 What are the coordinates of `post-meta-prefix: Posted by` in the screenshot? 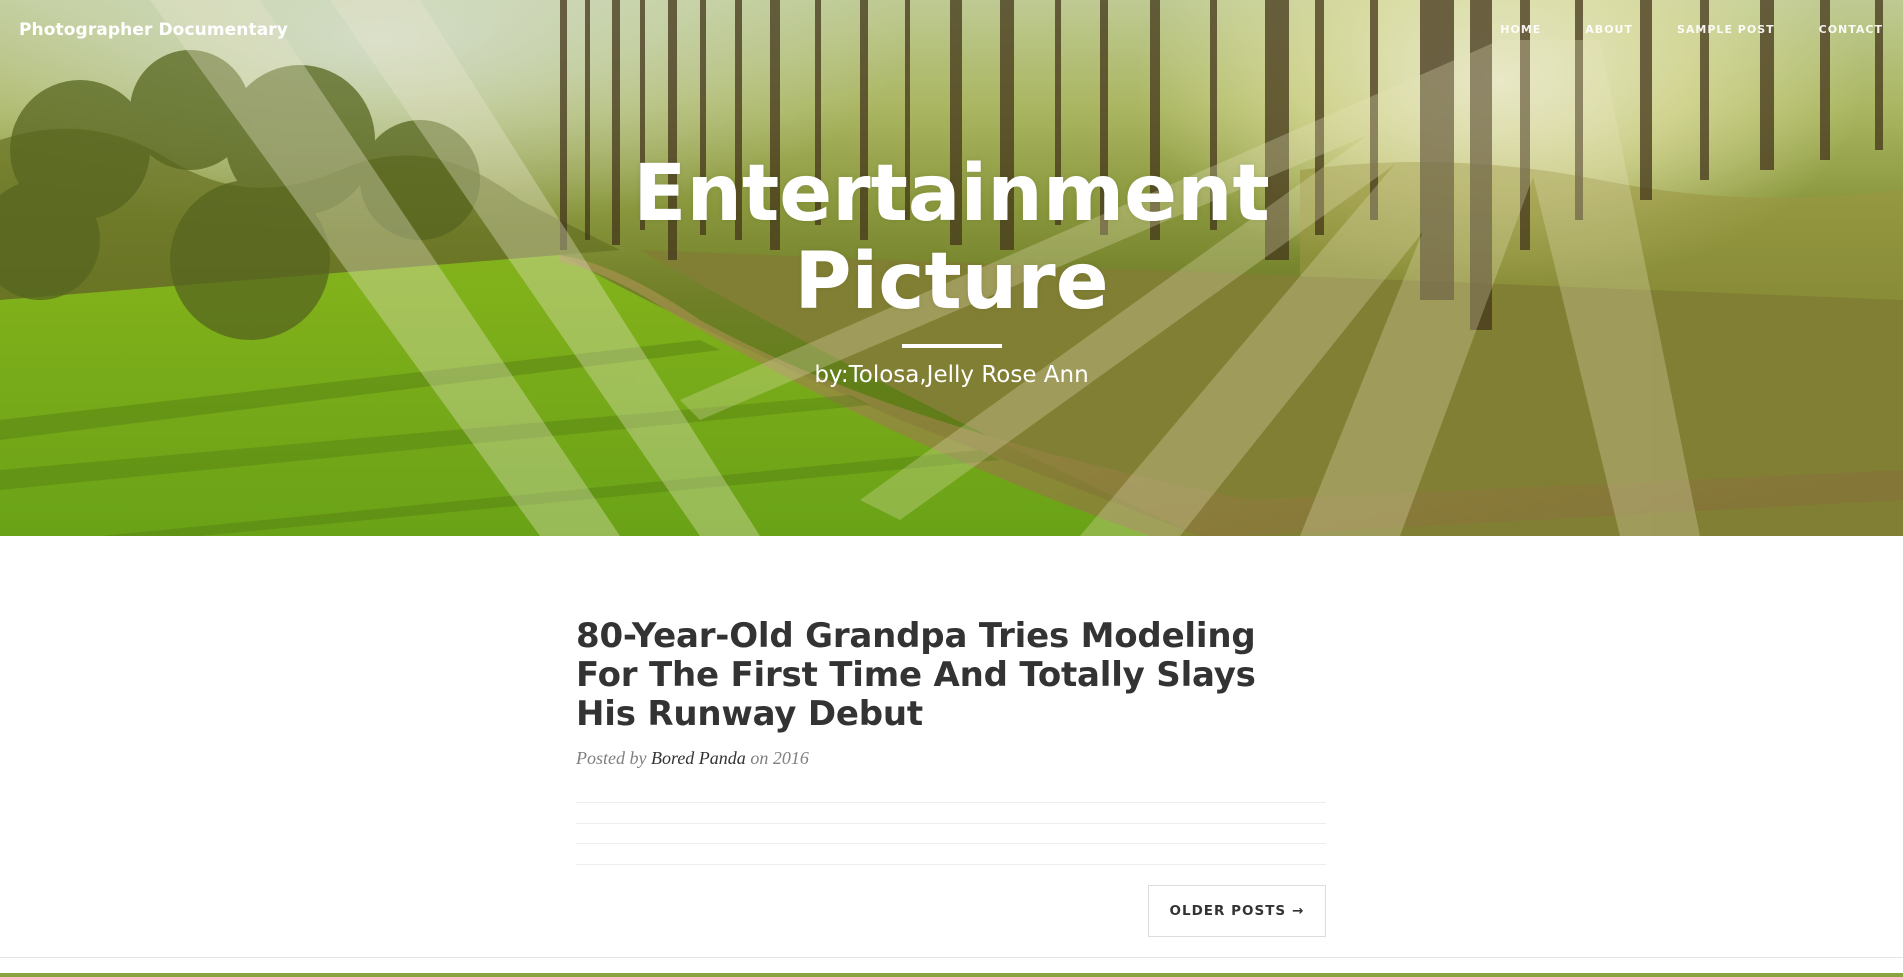 It's located at (611, 758).